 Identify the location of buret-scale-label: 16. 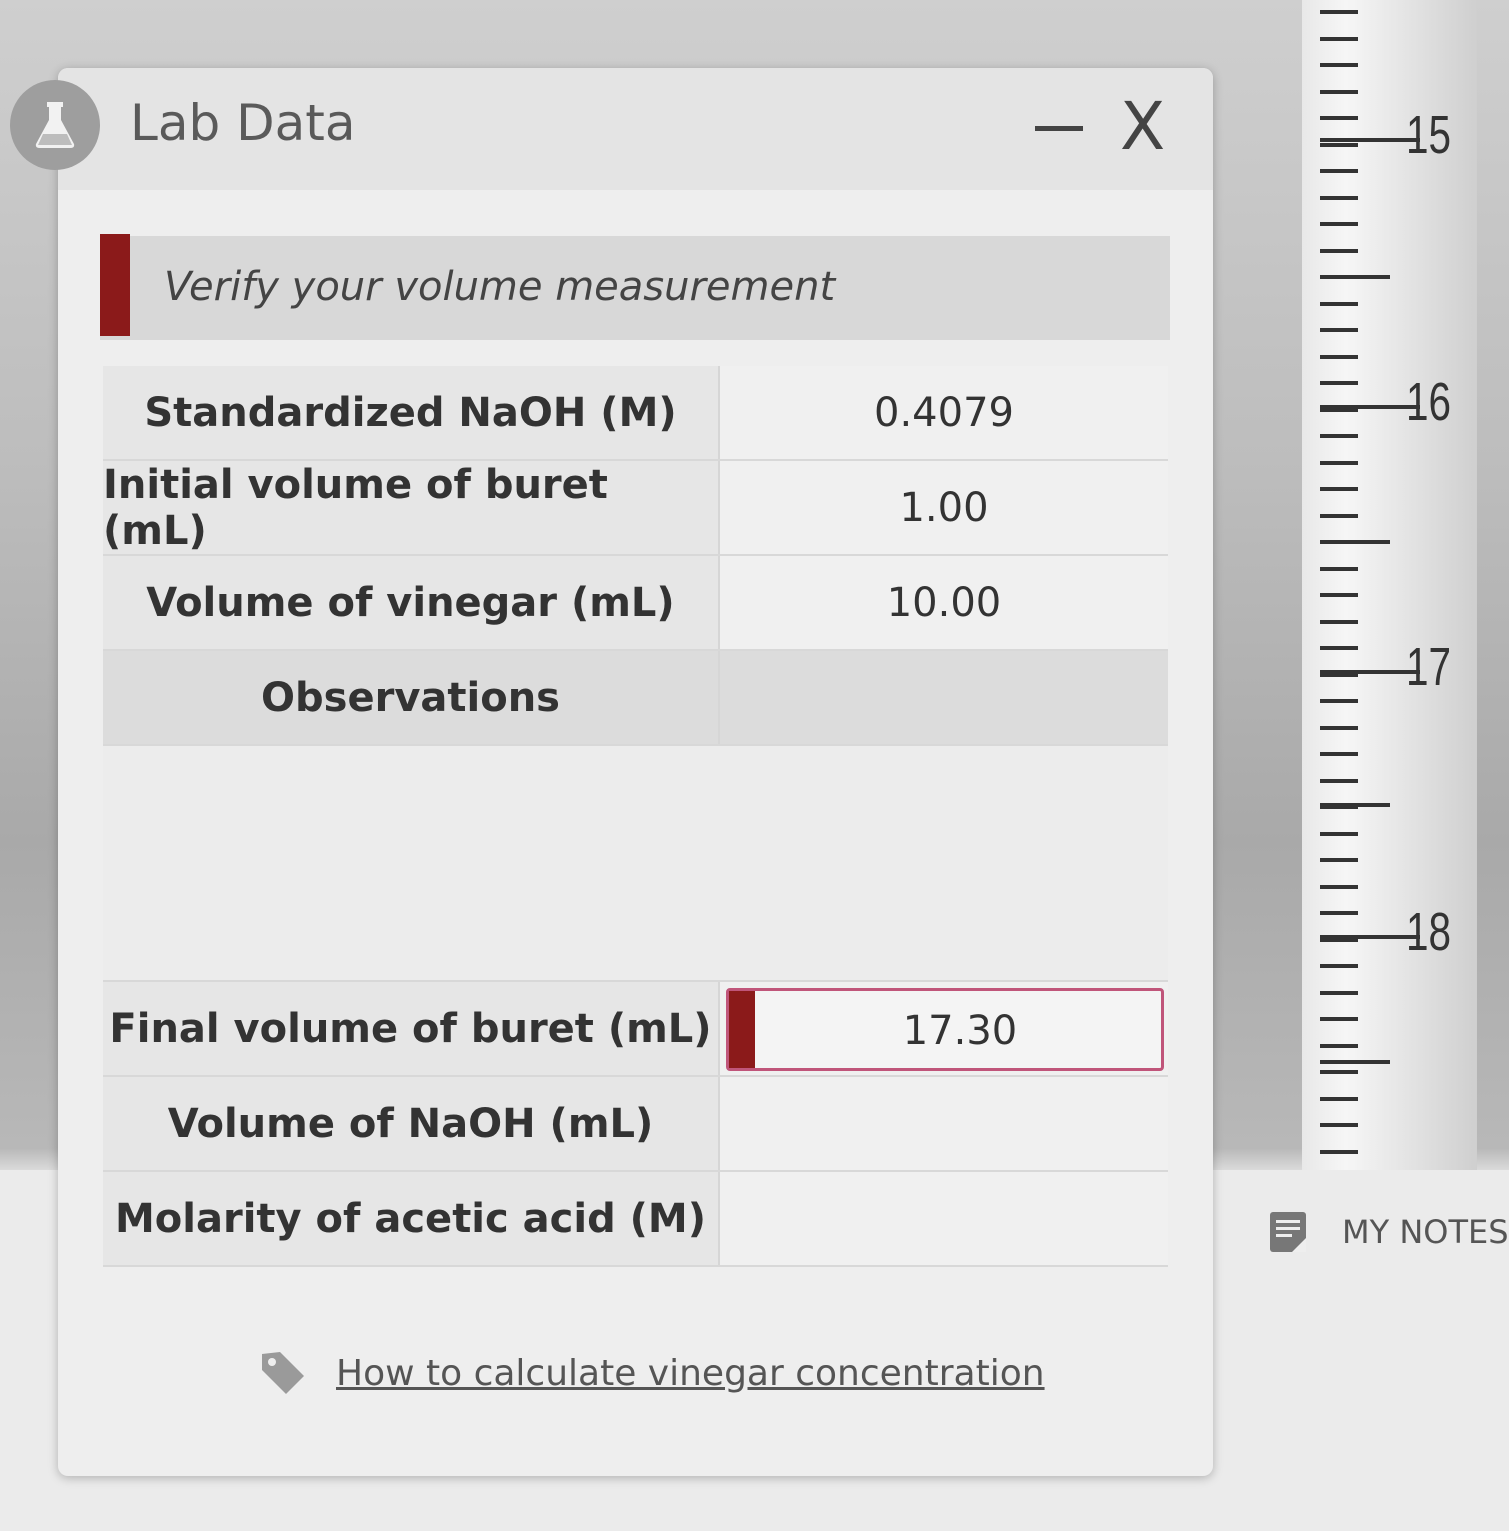
(1429, 402).